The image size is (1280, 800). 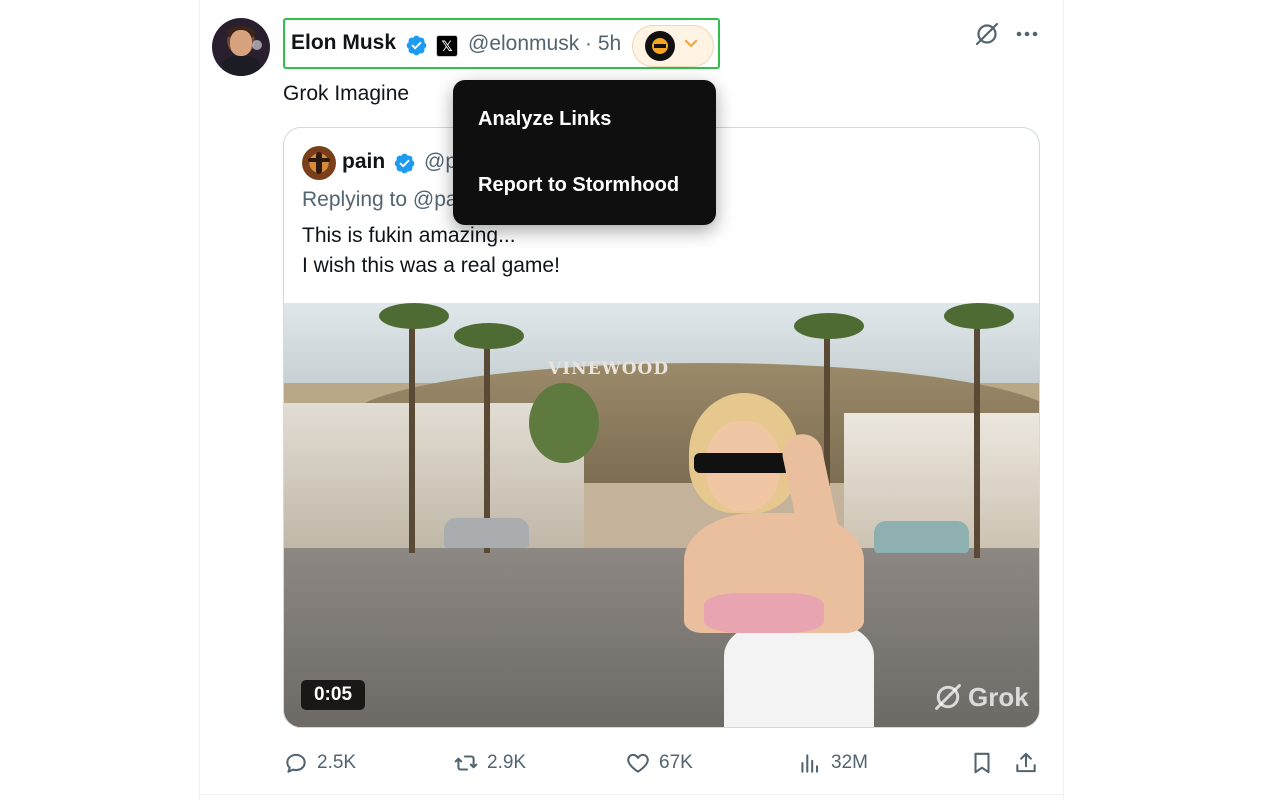 What do you see at coordinates (609, 369) in the screenshot?
I see `vinewood-sign: VINEWOOD` at bounding box center [609, 369].